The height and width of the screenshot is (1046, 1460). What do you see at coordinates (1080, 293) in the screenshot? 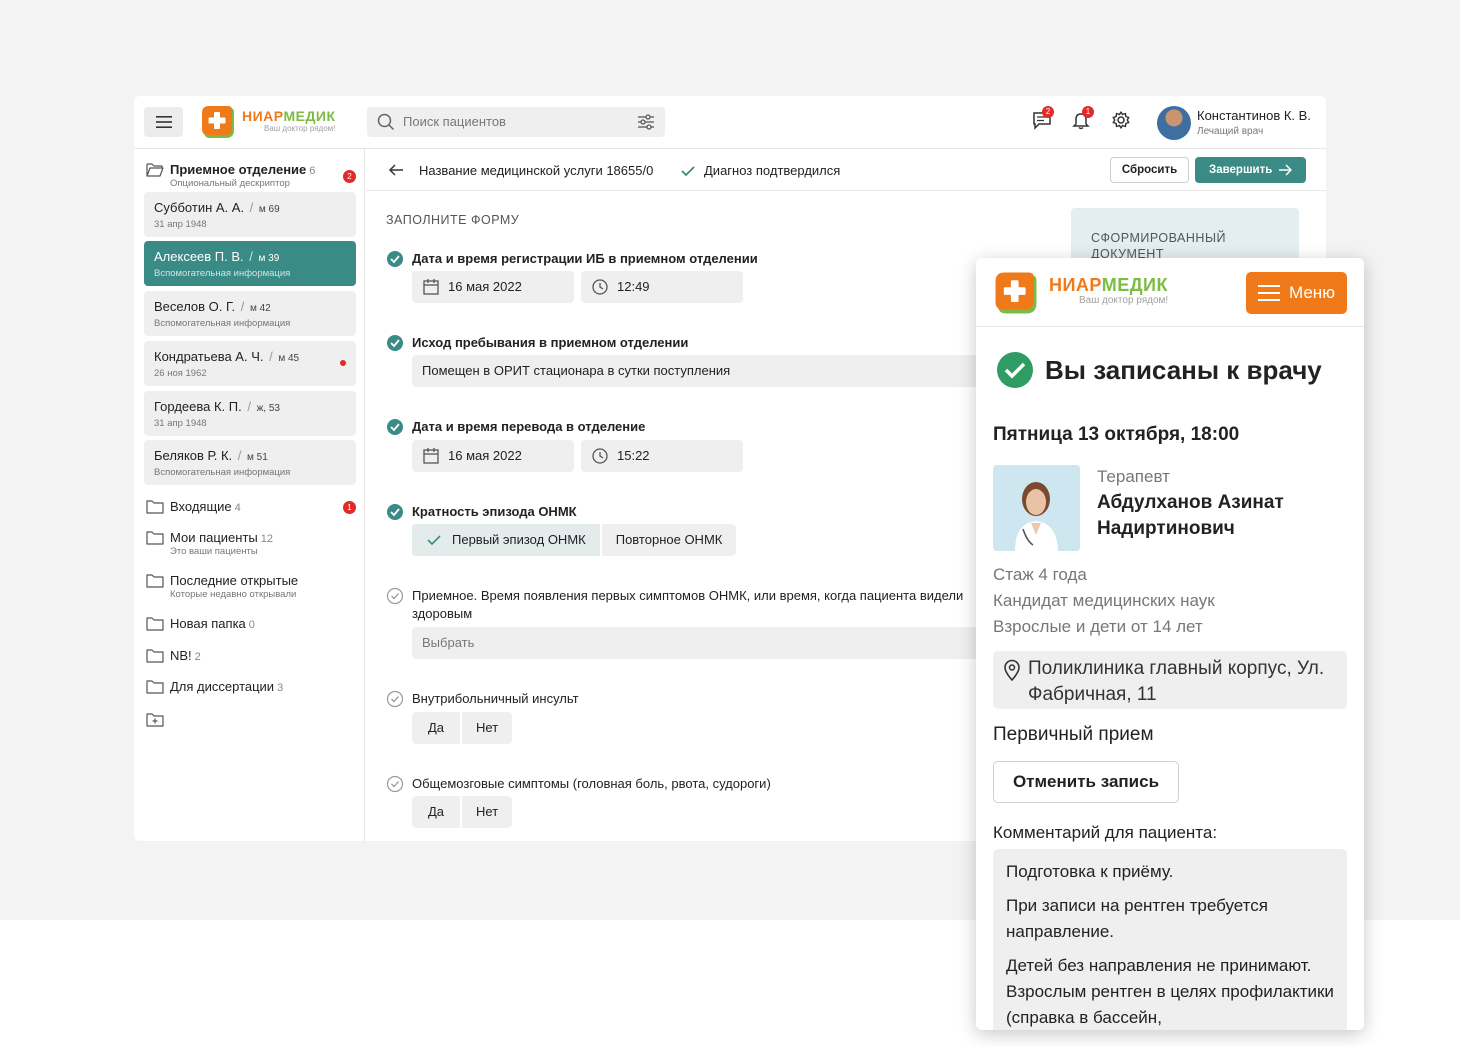
I see `mobile-logo: НИАРМЕДИК Ваш доктор рядом!` at bounding box center [1080, 293].